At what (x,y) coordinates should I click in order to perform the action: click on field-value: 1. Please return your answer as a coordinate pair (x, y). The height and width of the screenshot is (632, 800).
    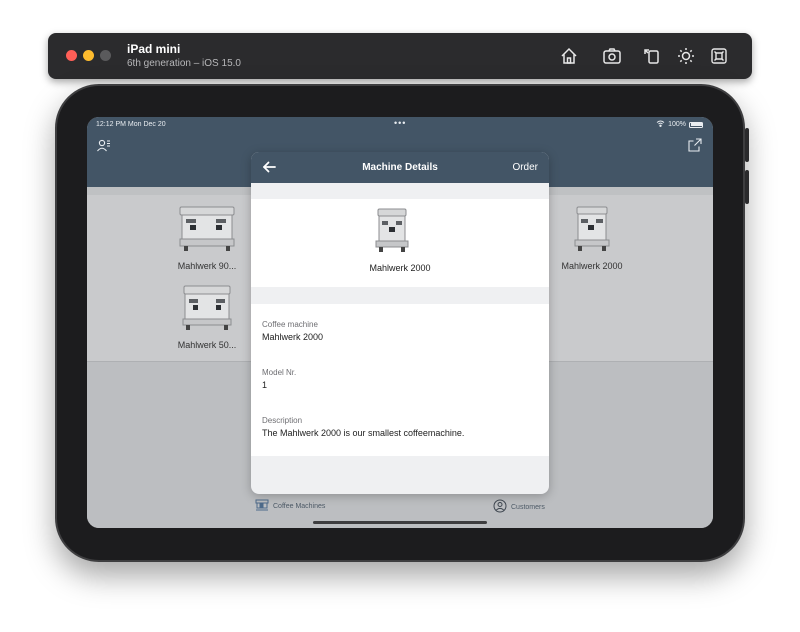
    Looking at the image, I should click on (265, 385).